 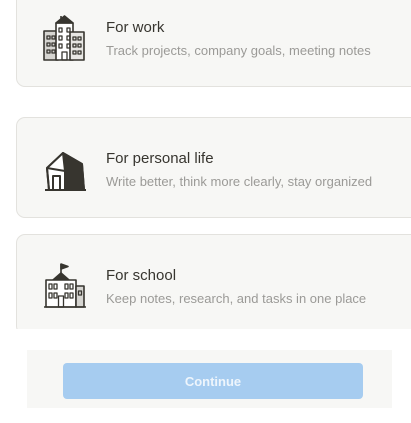 I want to click on school-building-icon, so click(x=65, y=286).